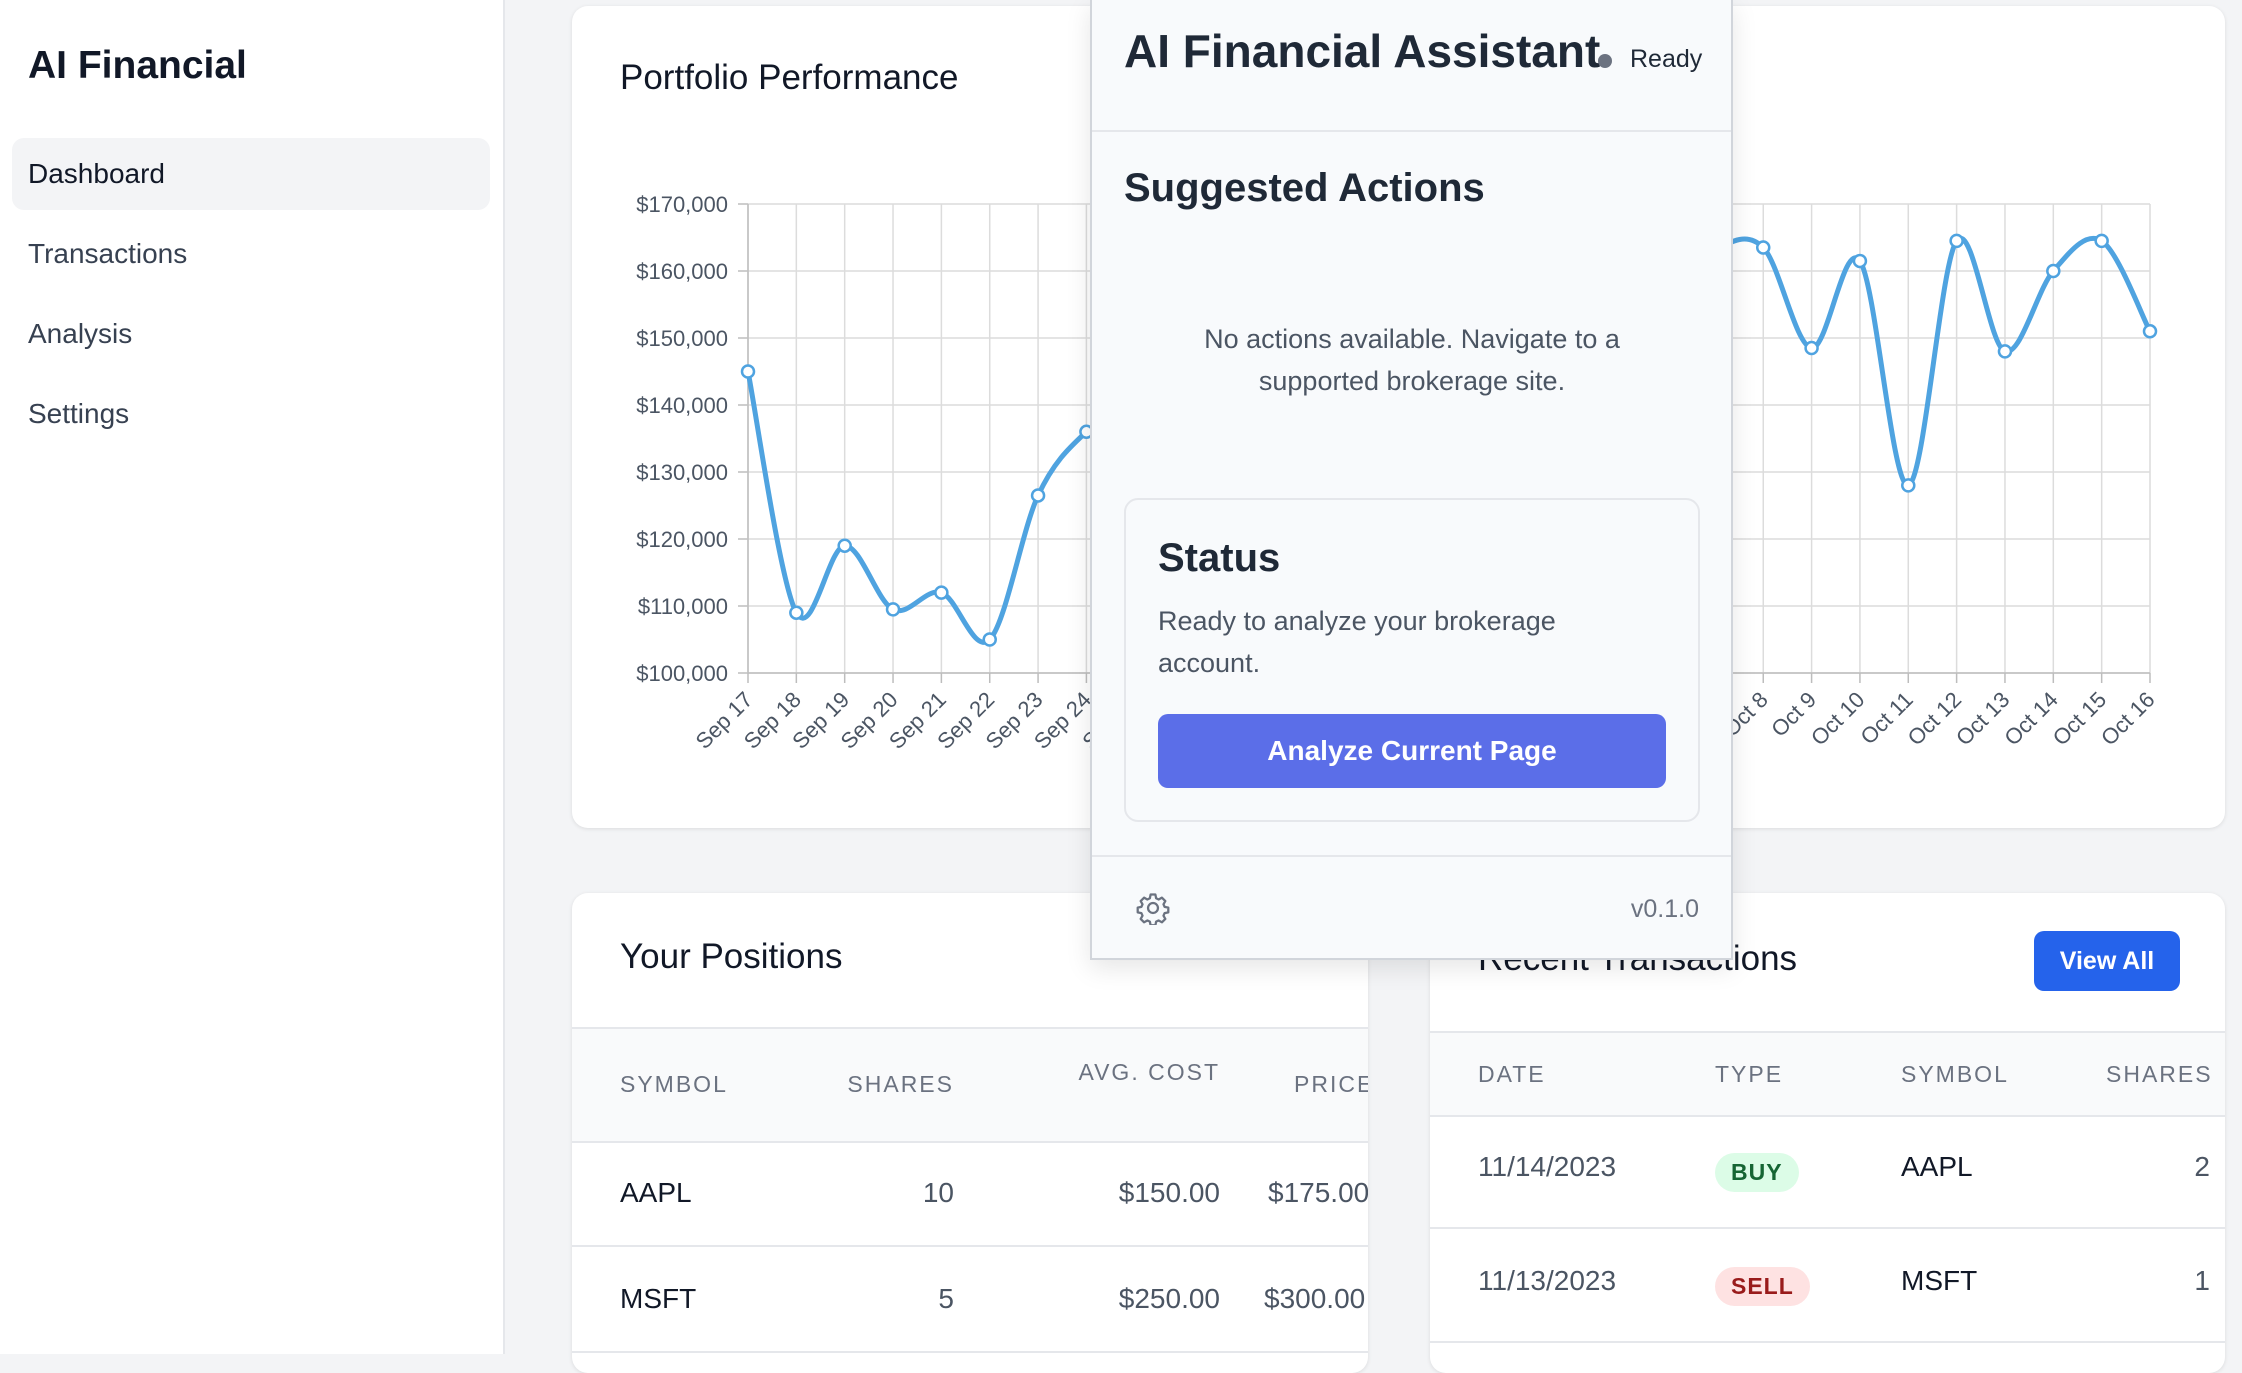 This screenshot has height=1373, width=2242. I want to click on suggested-actions-title: Suggested Actions, so click(1304, 188).